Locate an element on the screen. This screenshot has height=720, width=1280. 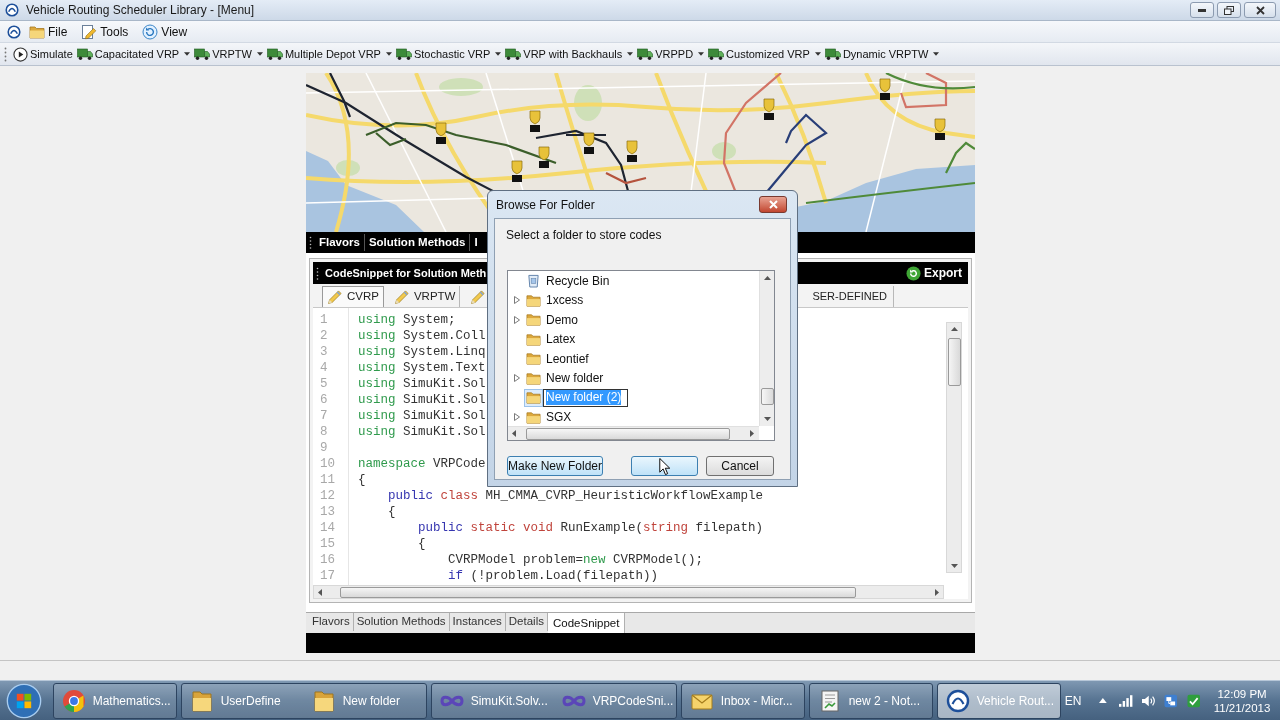
code-line: public static void RunExample(string filepath) is located at coordinates (590, 528).